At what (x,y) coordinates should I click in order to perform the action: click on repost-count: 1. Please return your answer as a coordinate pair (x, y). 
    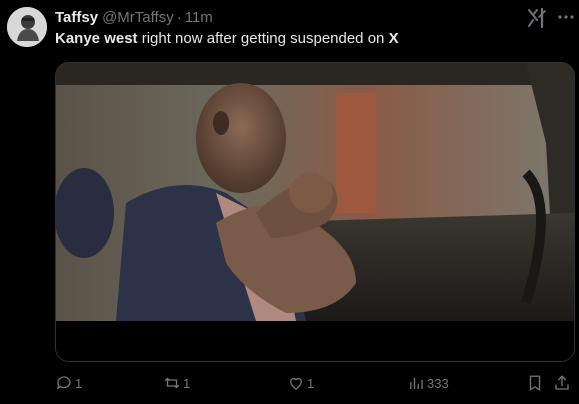
    Looking at the image, I should click on (187, 383).